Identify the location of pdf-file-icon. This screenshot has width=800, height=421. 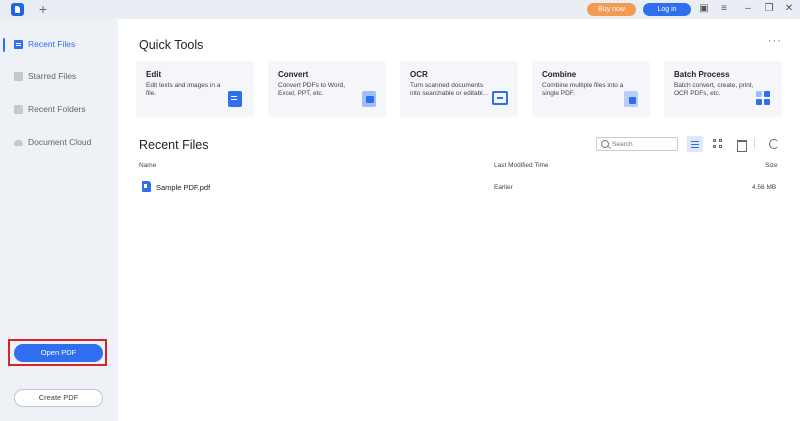
(146, 186).